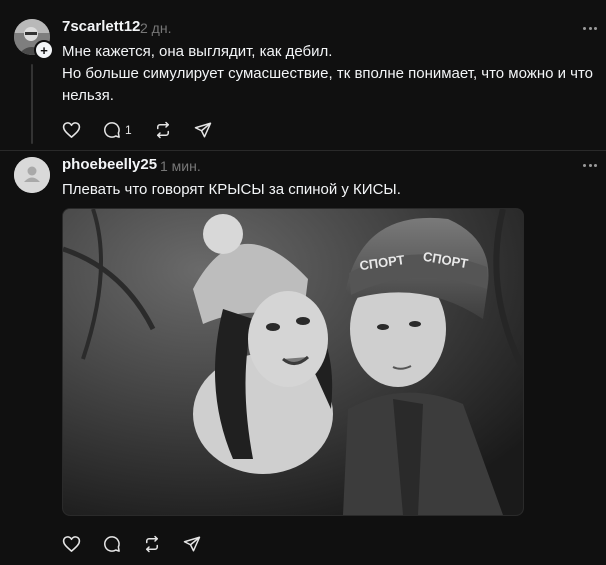 The height and width of the screenshot is (565, 606). Describe the element at coordinates (32, 104) in the screenshot. I see `thread-line` at that location.